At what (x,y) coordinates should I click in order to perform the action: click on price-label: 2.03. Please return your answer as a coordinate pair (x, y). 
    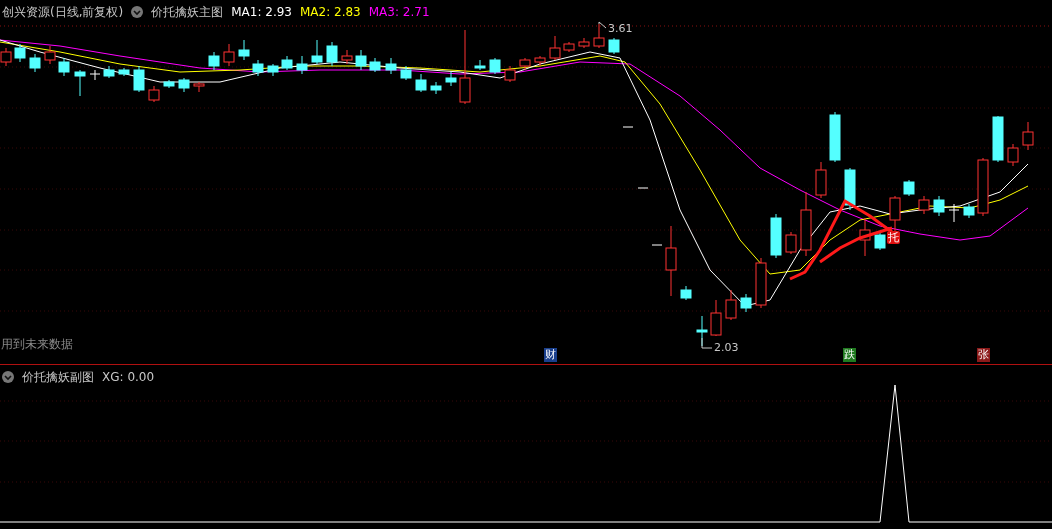
    Looking at the image, I should click on (726, 347).